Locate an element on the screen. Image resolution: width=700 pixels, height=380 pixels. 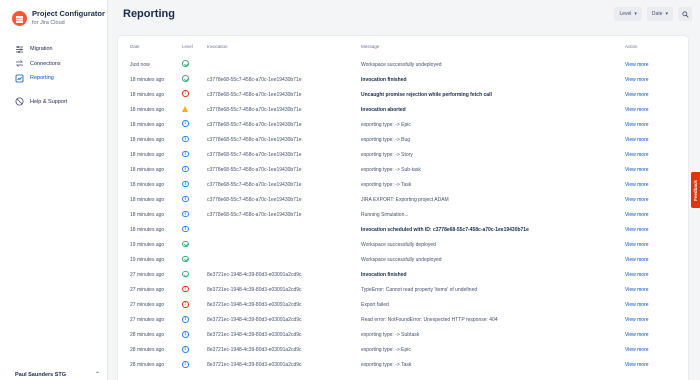
row-message: JIRA EXPORT: Exporting project ADAM is located at coordinates (405, 199).